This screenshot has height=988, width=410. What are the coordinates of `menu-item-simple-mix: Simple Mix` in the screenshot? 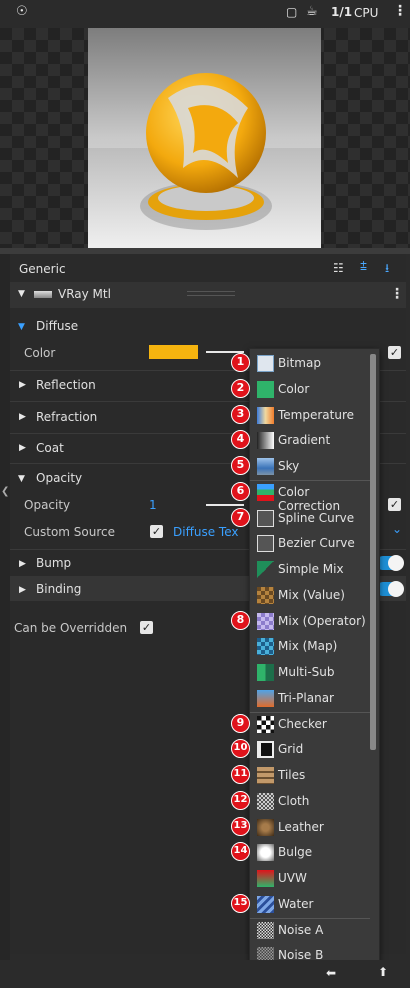 It's located at (310, 570).